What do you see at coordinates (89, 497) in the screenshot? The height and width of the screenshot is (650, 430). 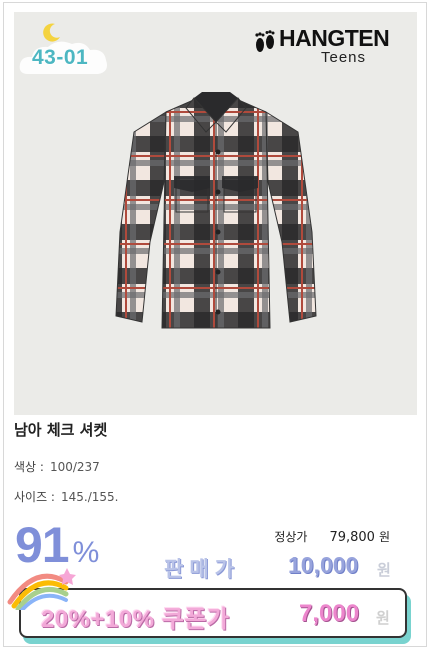 I see `option-size-value: 145./155.` at bounding box center [89, 497].